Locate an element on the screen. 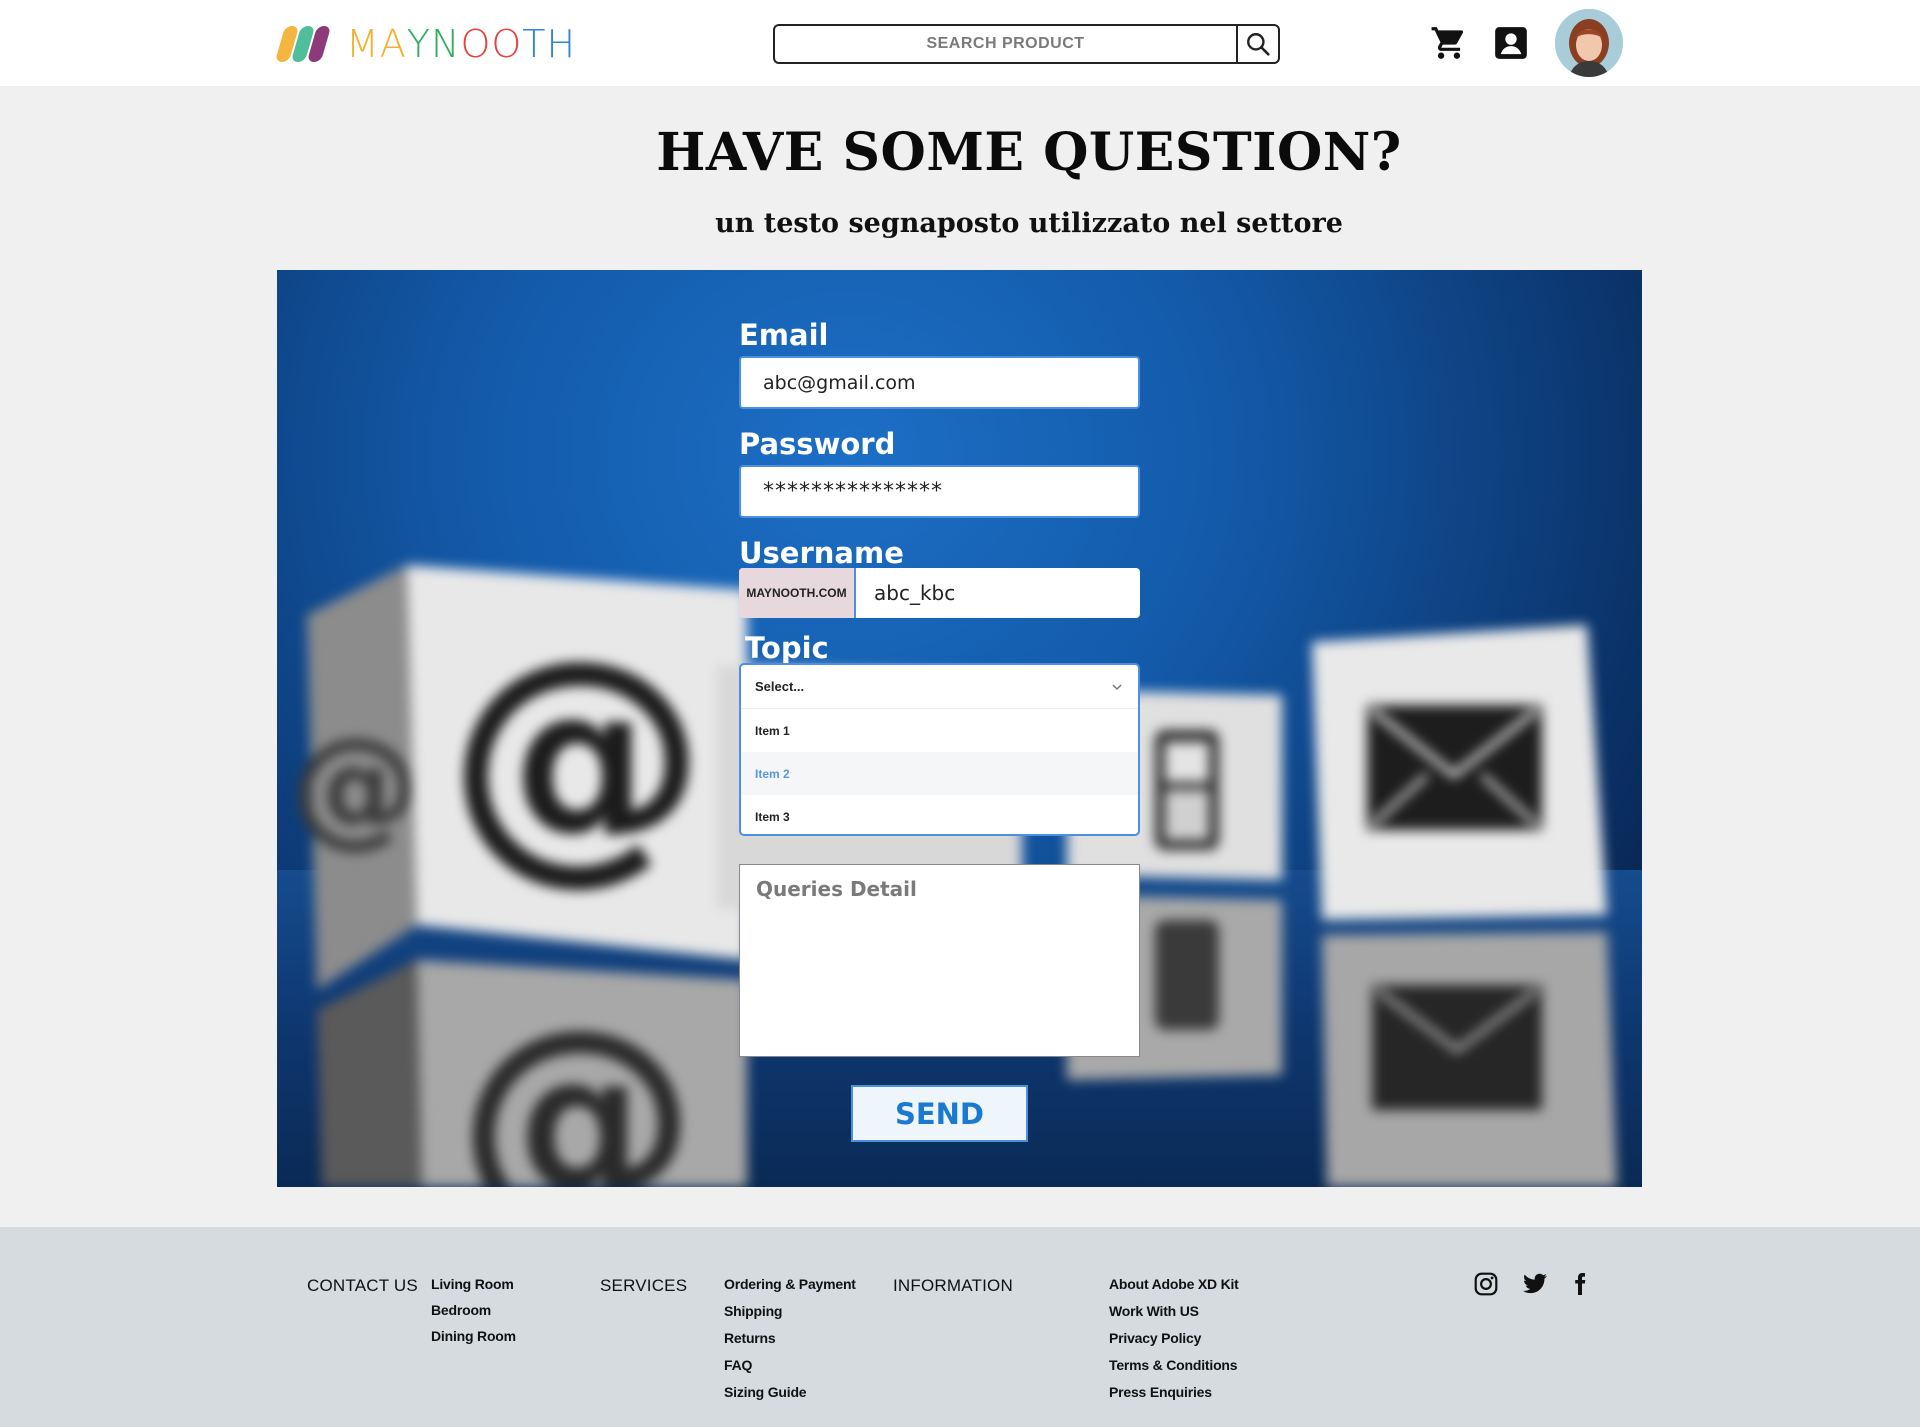 The width and height of the screenshot is (1920, 1427). user-photo is located at coordinates (1589, 43).